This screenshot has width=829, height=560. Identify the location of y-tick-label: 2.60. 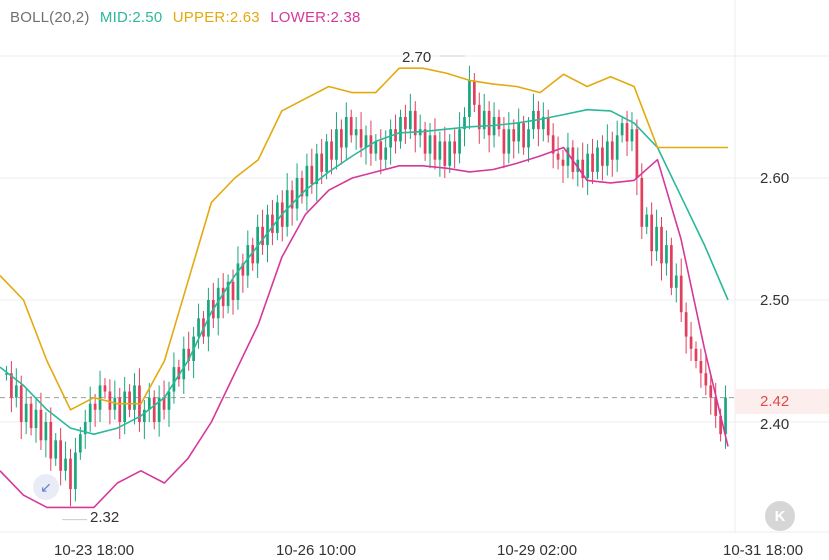
(775, 178).